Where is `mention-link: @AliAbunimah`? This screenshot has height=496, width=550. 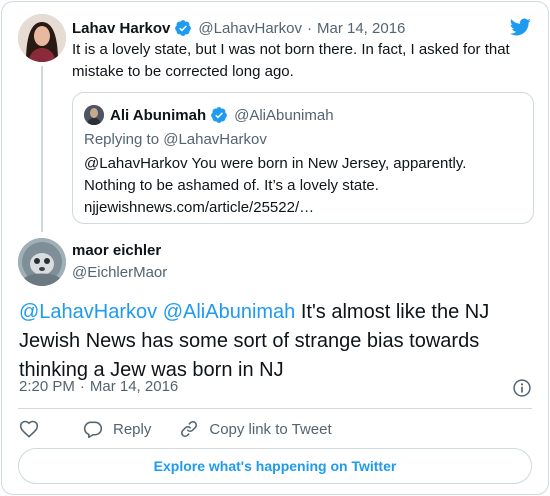
mention-link: @AliAbunimah is located at coordinates (229, 312).